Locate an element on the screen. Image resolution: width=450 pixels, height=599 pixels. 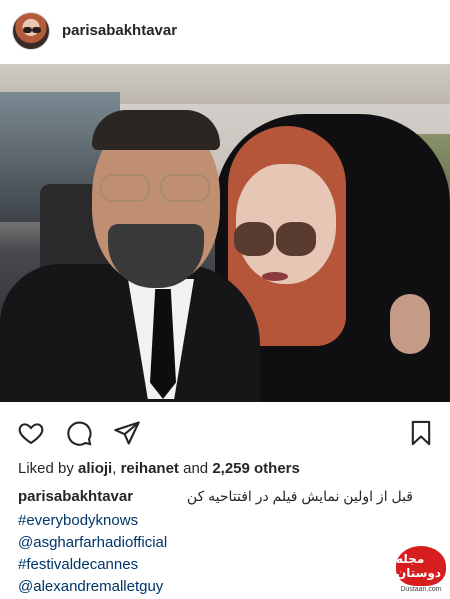
bookmark-icon is located at coordinates (421, 433).